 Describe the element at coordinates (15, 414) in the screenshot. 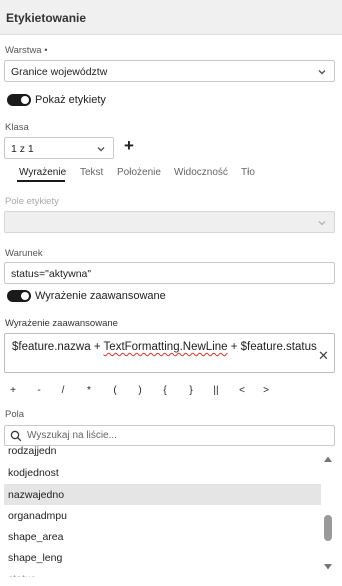

I see `fields-label: Pola` at that location.